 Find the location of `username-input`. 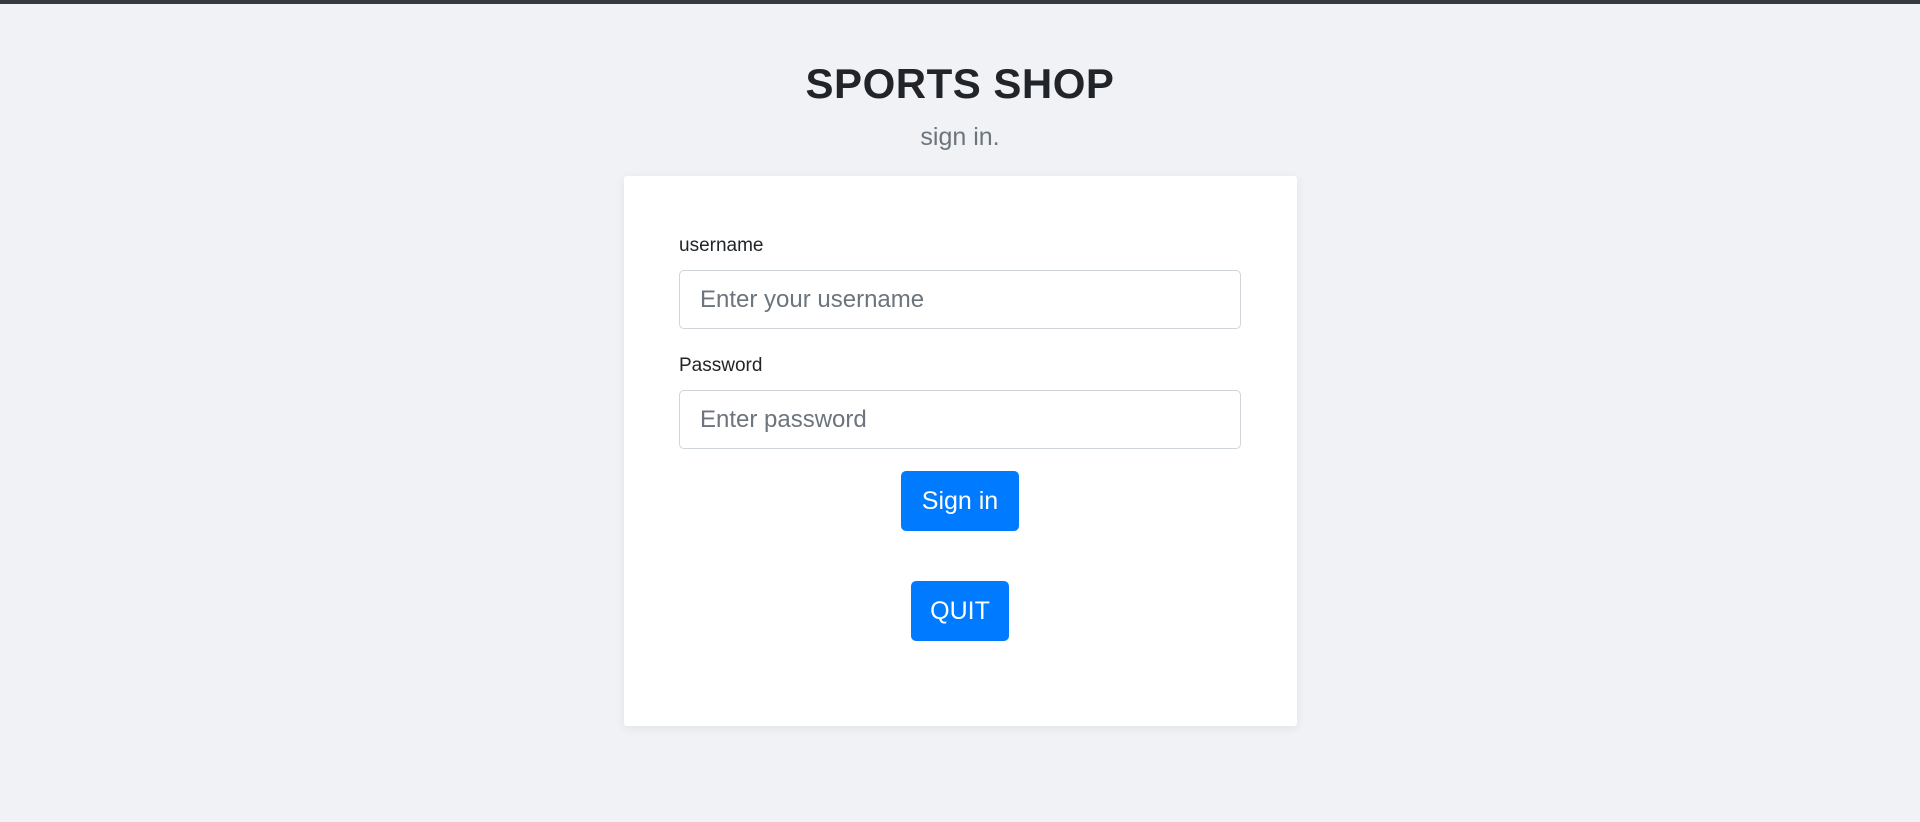

username-input is located at coordinates (960, 299).